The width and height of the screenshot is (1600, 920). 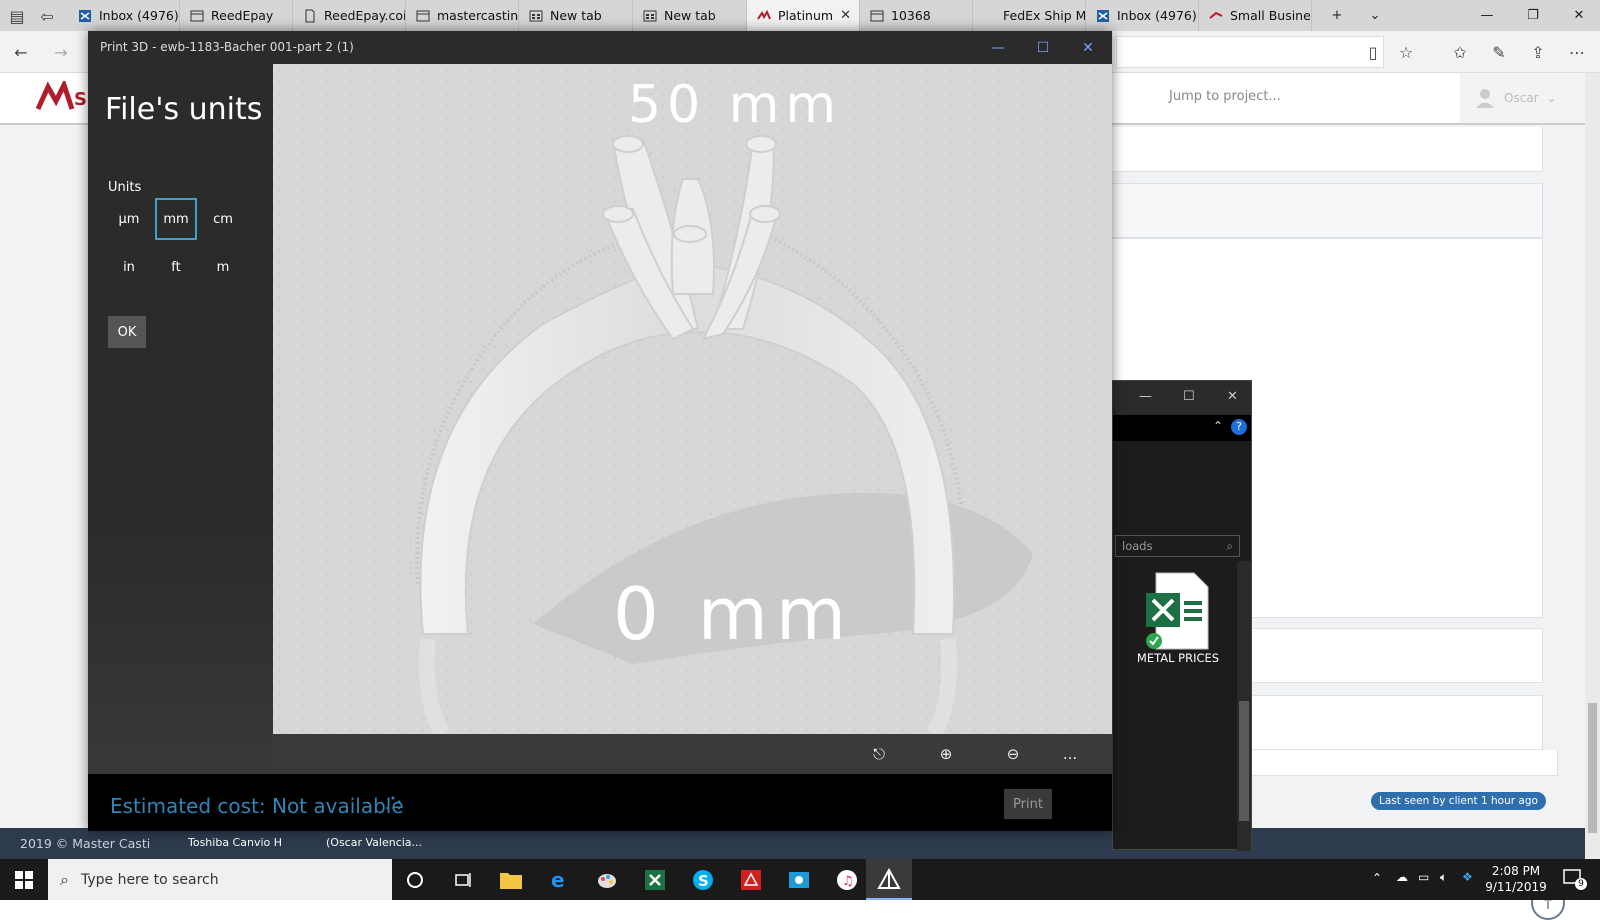 What do you see at coordinates (911, 15) in the screenshot?
I see `tab-label: 10368` at bounding box center [911, 15].